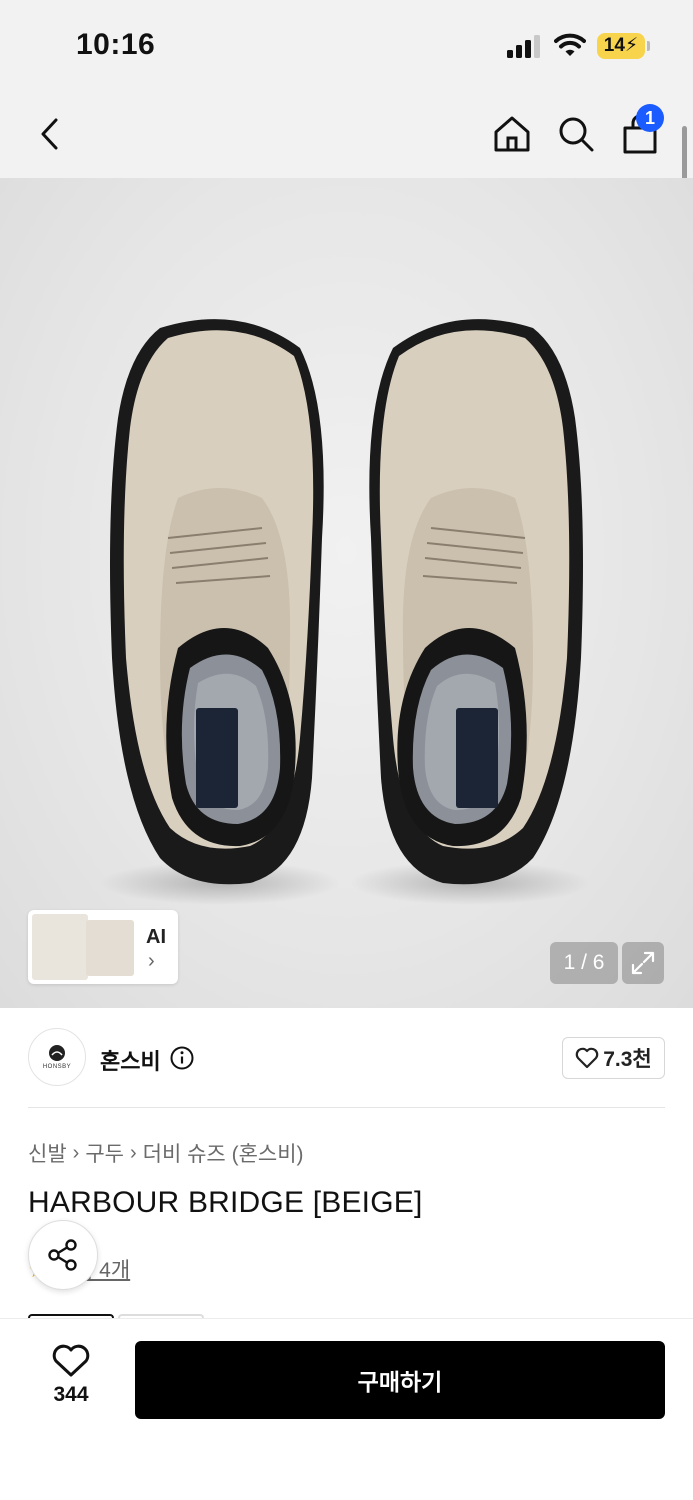 The height and width of the screenshot is (1500, 693). Describe the element at coordinates (346, 46) in the screenshot. I see `status-bar: 10:16 14⚡` at that location.